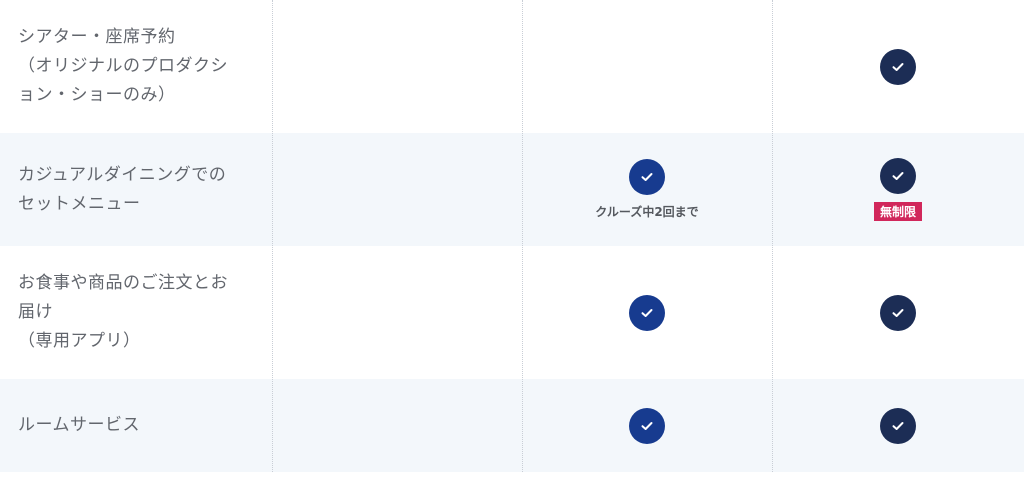 This screenshot has width=1024, height=477. I want to click on row-label: カジュアルダイニングでの セットメニュー, so click(122, 189).